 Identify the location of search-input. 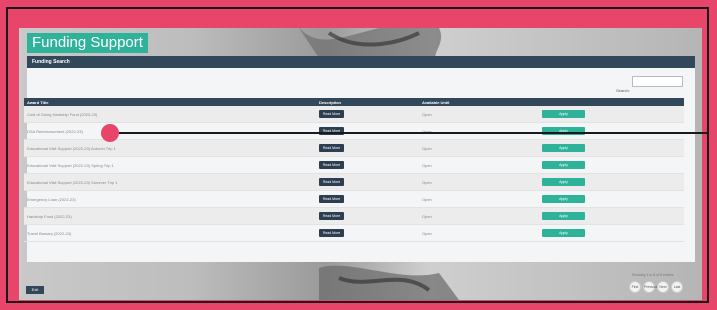
(657, 81).